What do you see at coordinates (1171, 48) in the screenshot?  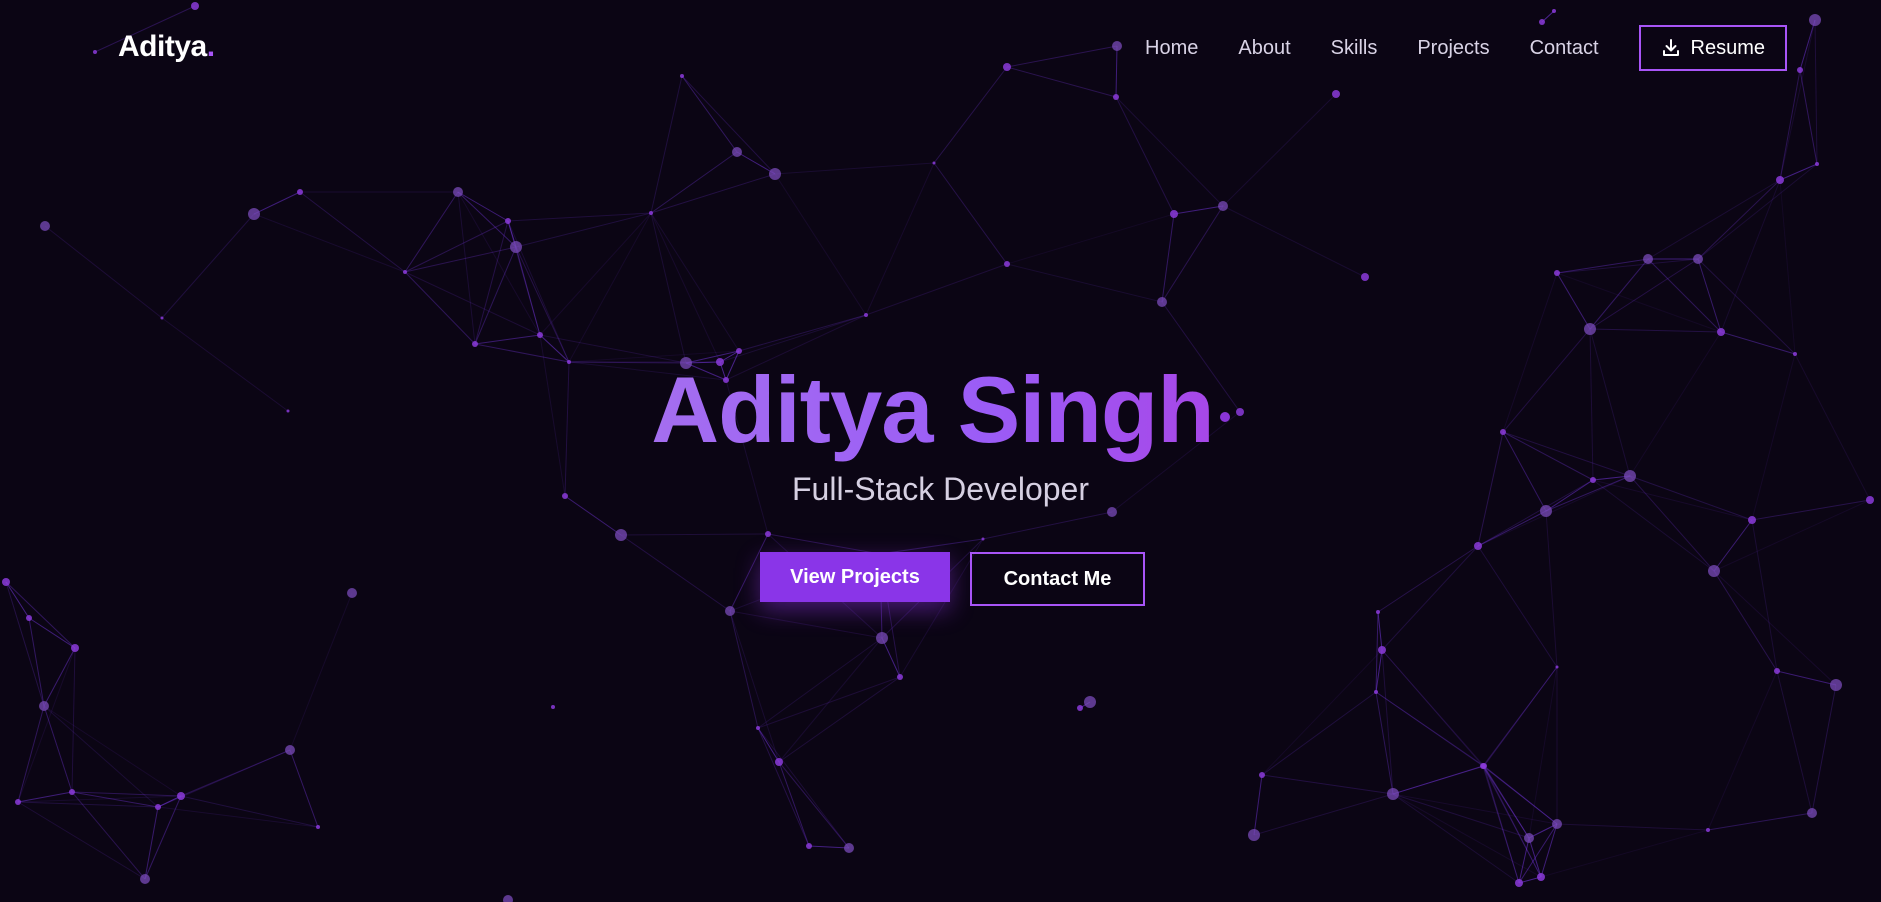 I see `nav-link-home: Home` at bounding box center [1171, 48].